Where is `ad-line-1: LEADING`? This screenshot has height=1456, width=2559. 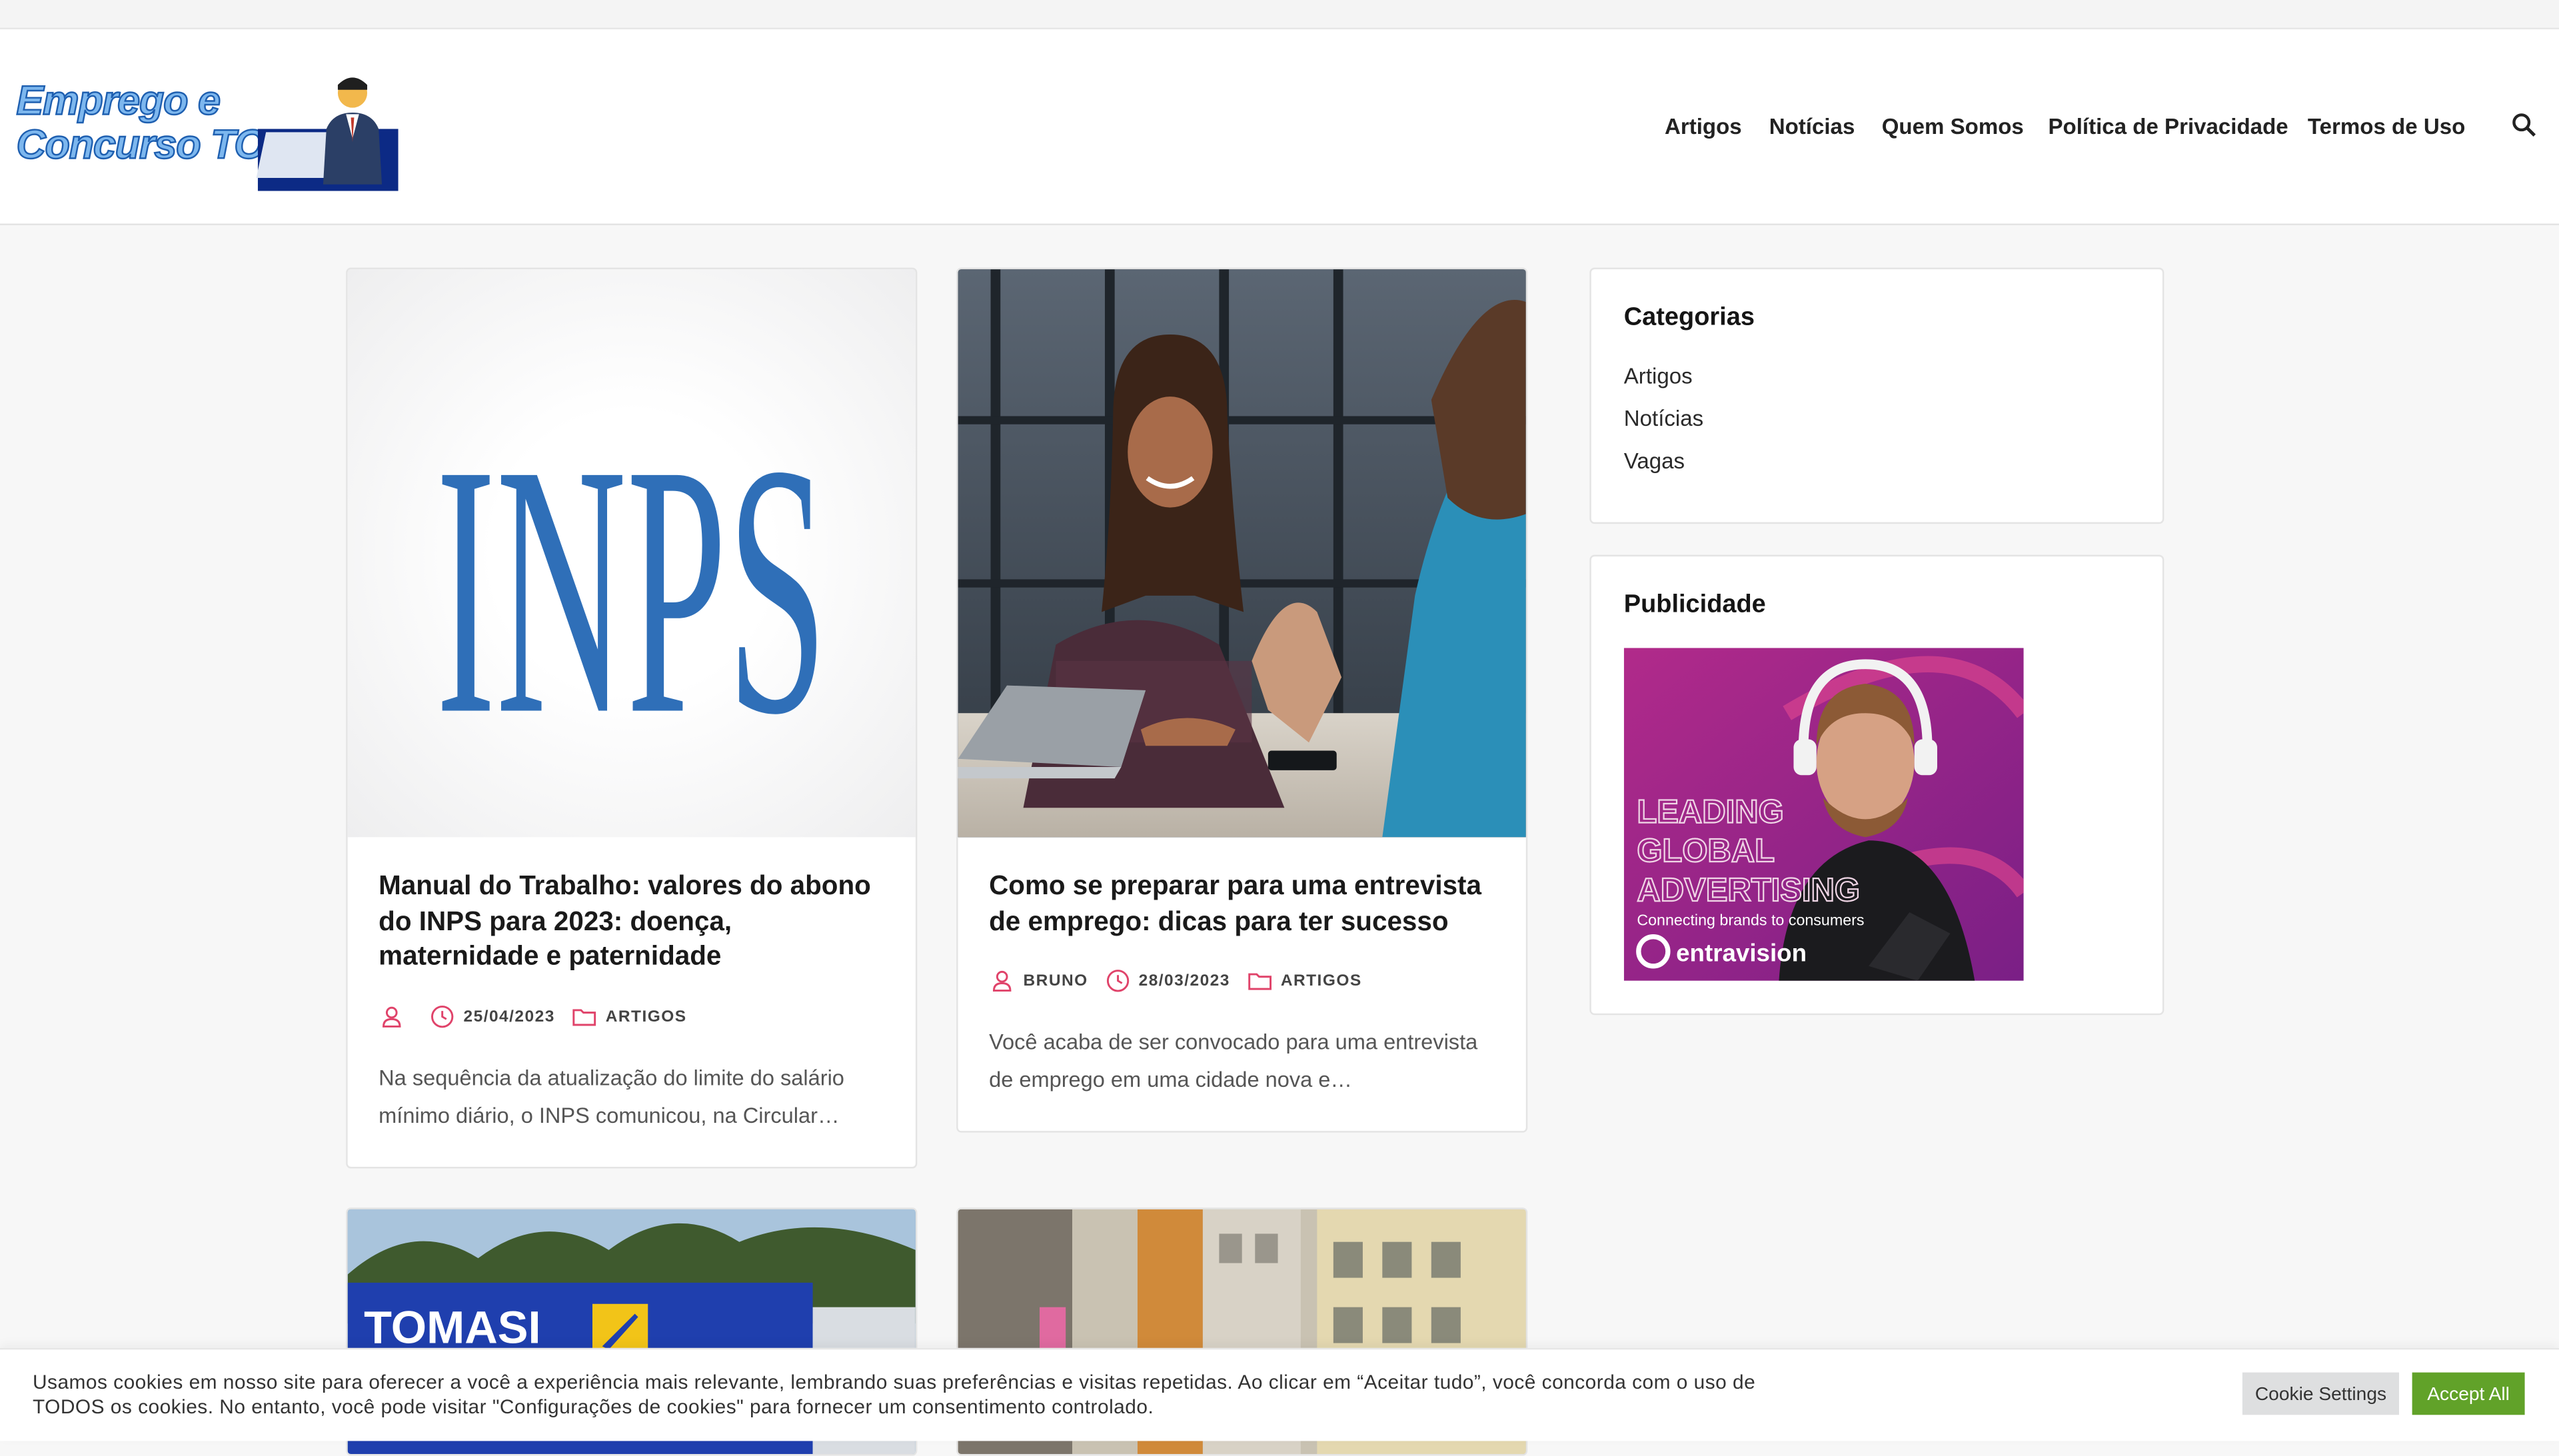 ad-line-1: LEADING is located at coordinates (1710, 812).